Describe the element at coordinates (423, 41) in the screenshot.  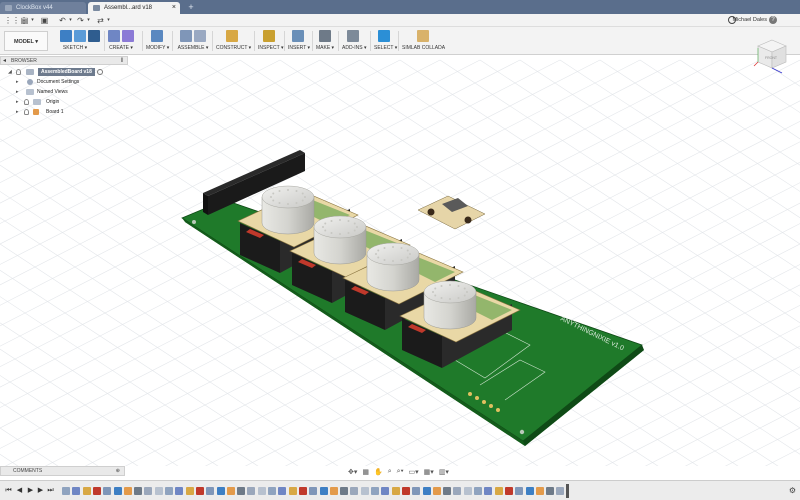
I see `toolbar-group-10: SIMLAB COLLADA` at that location.